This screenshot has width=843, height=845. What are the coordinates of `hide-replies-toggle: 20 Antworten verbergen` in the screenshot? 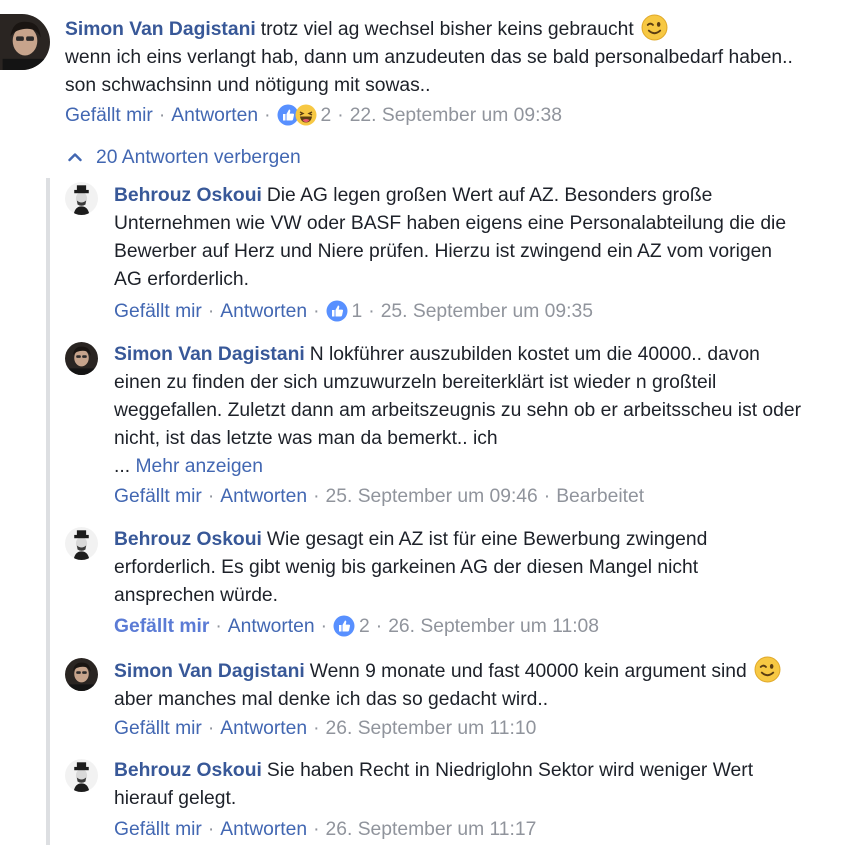 It's located at (184, 158).